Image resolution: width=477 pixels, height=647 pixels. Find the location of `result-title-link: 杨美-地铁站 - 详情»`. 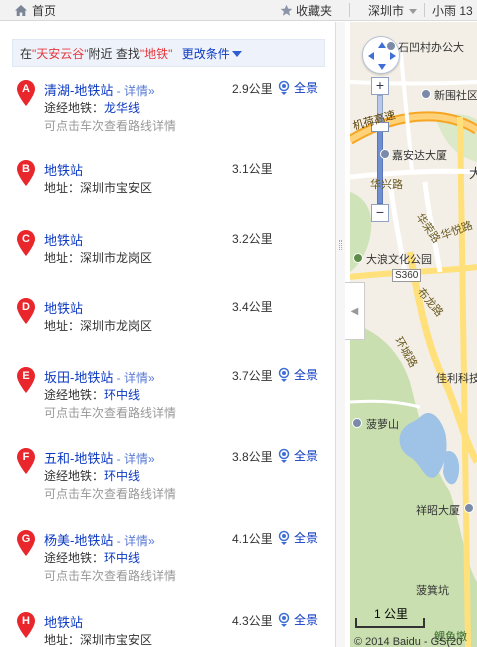

result-title-link: 杨美-地铁站 - 详情» is located at coordinates (99, 539).